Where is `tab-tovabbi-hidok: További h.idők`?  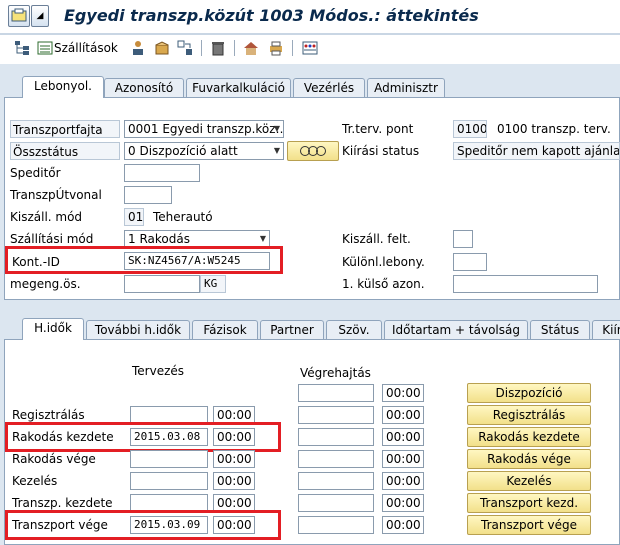
tab-tovabbi-hidok: További h.idők is located at coordinates (138, 330).